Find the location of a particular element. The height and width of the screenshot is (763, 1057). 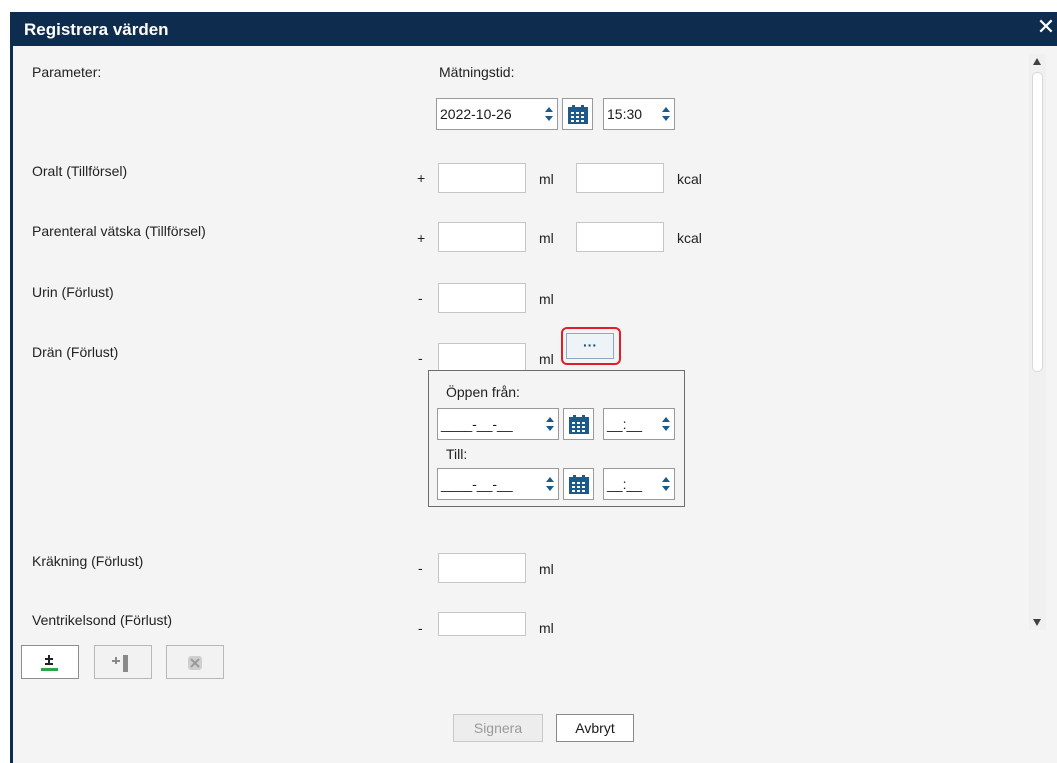

krakning-ml-unit: ml is located at coordinates (546, 569).